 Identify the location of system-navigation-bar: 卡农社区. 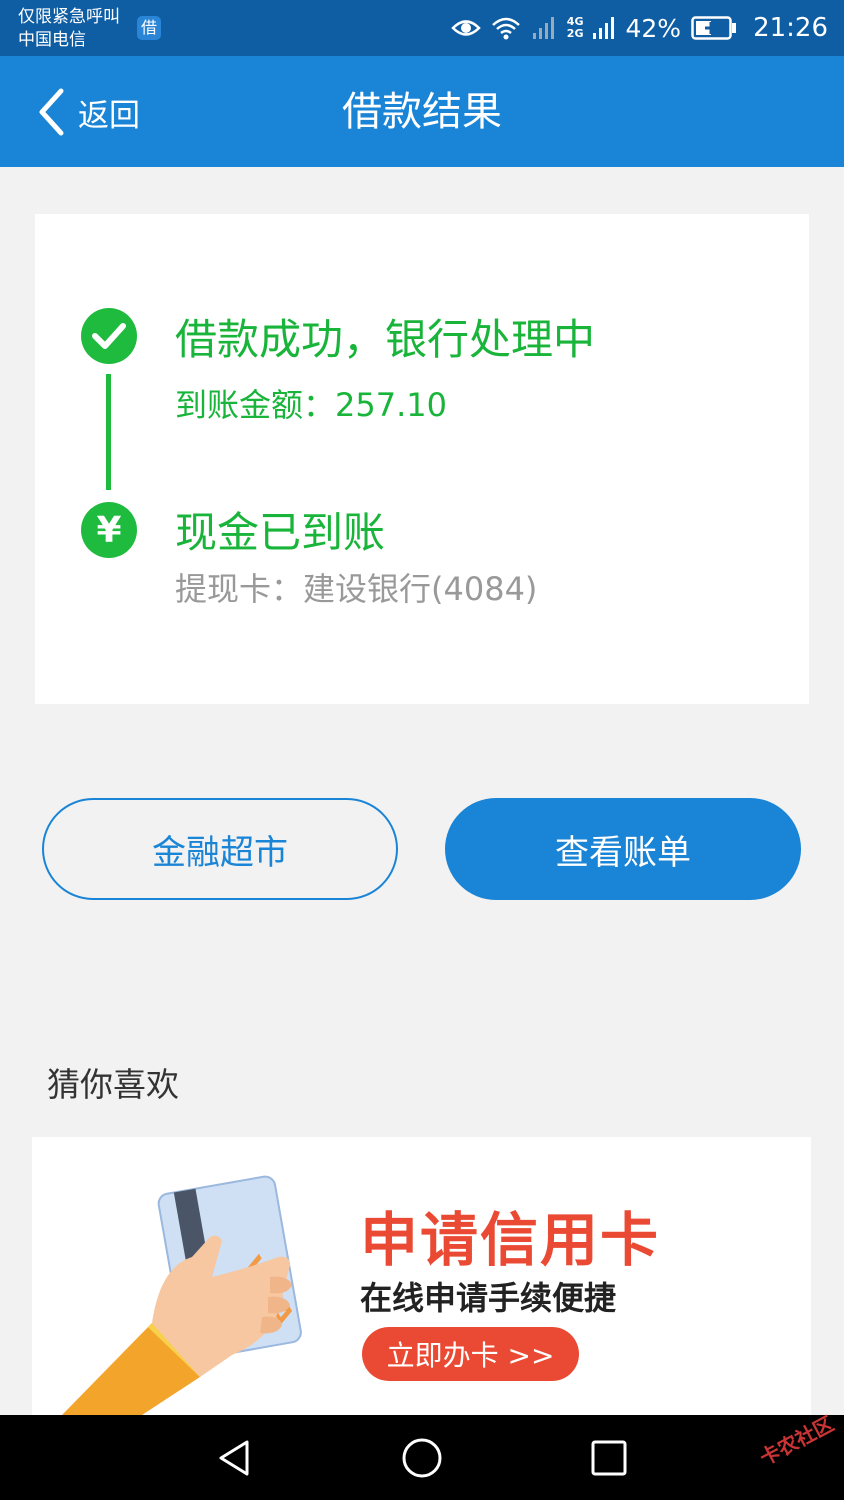
(422, 1455).